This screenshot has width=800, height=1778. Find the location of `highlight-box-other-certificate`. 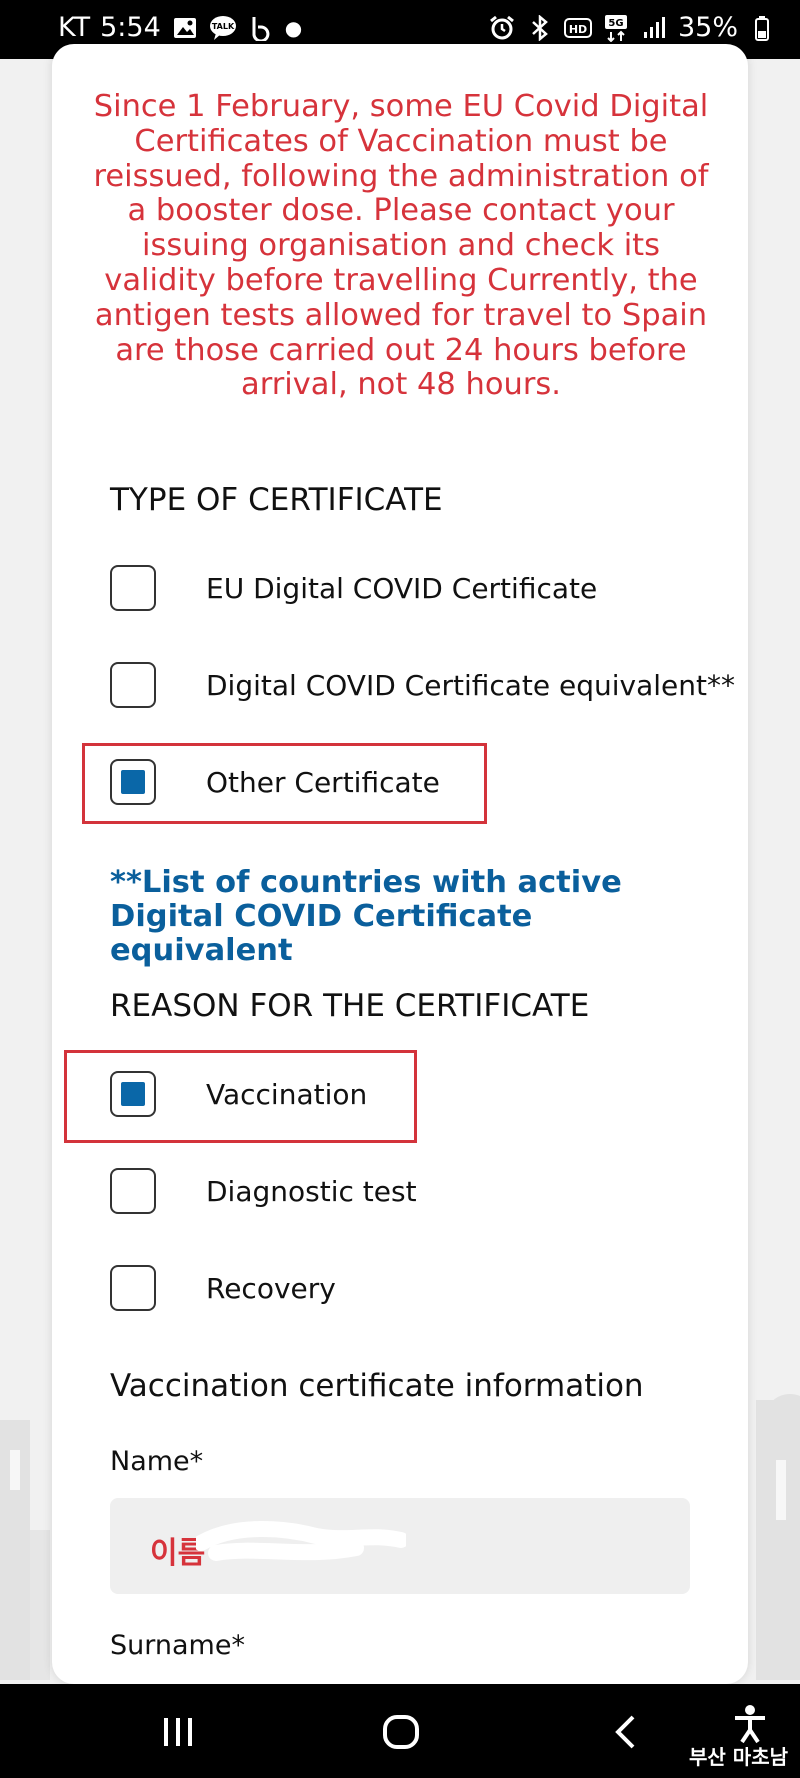

highlight-box-other-certificate is located at coordinates (284, 783).